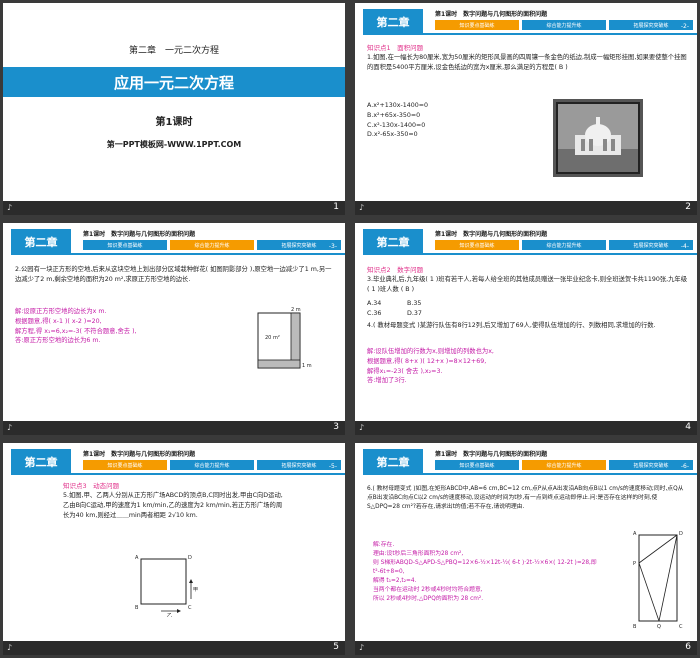  Describe the element at coordinates (427, 361) in the screenshot. I see `answer-line: 根据题意,得( 8+x )( 12+x )=8×12+69,` at that location.